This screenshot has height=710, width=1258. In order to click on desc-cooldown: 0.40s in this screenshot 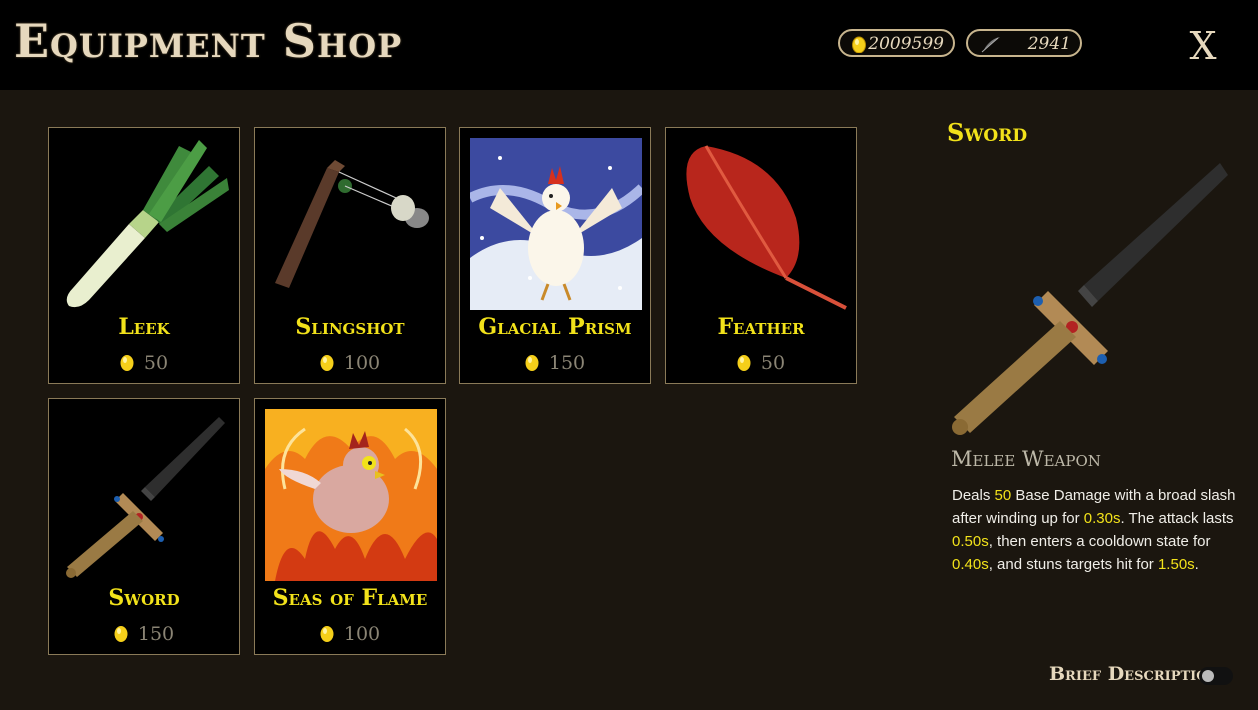, I will do `click(970, 564)`.